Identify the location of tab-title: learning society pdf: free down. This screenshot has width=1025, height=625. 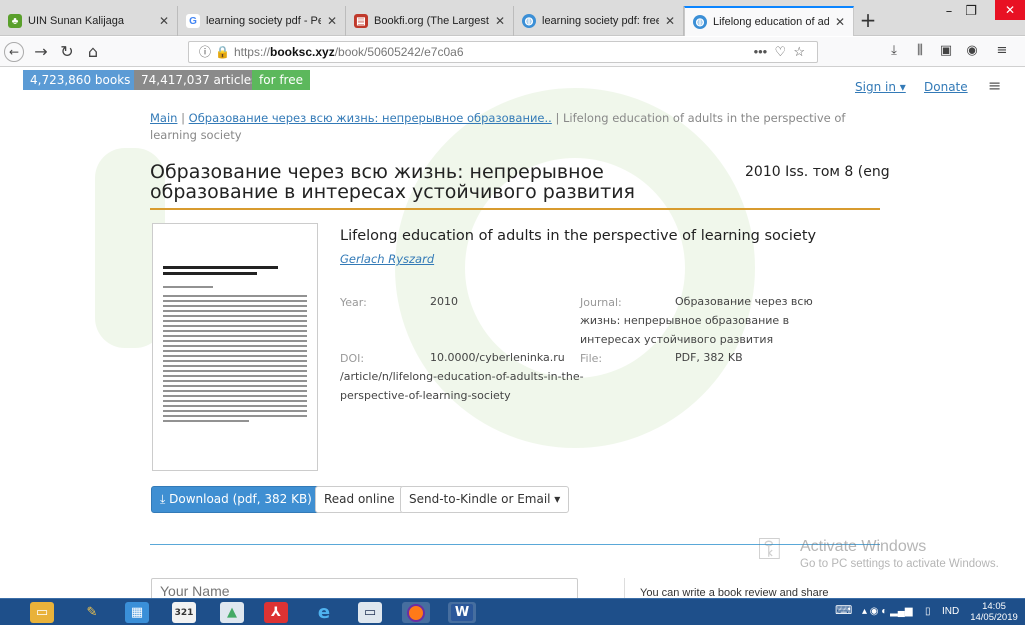
(600, 21).